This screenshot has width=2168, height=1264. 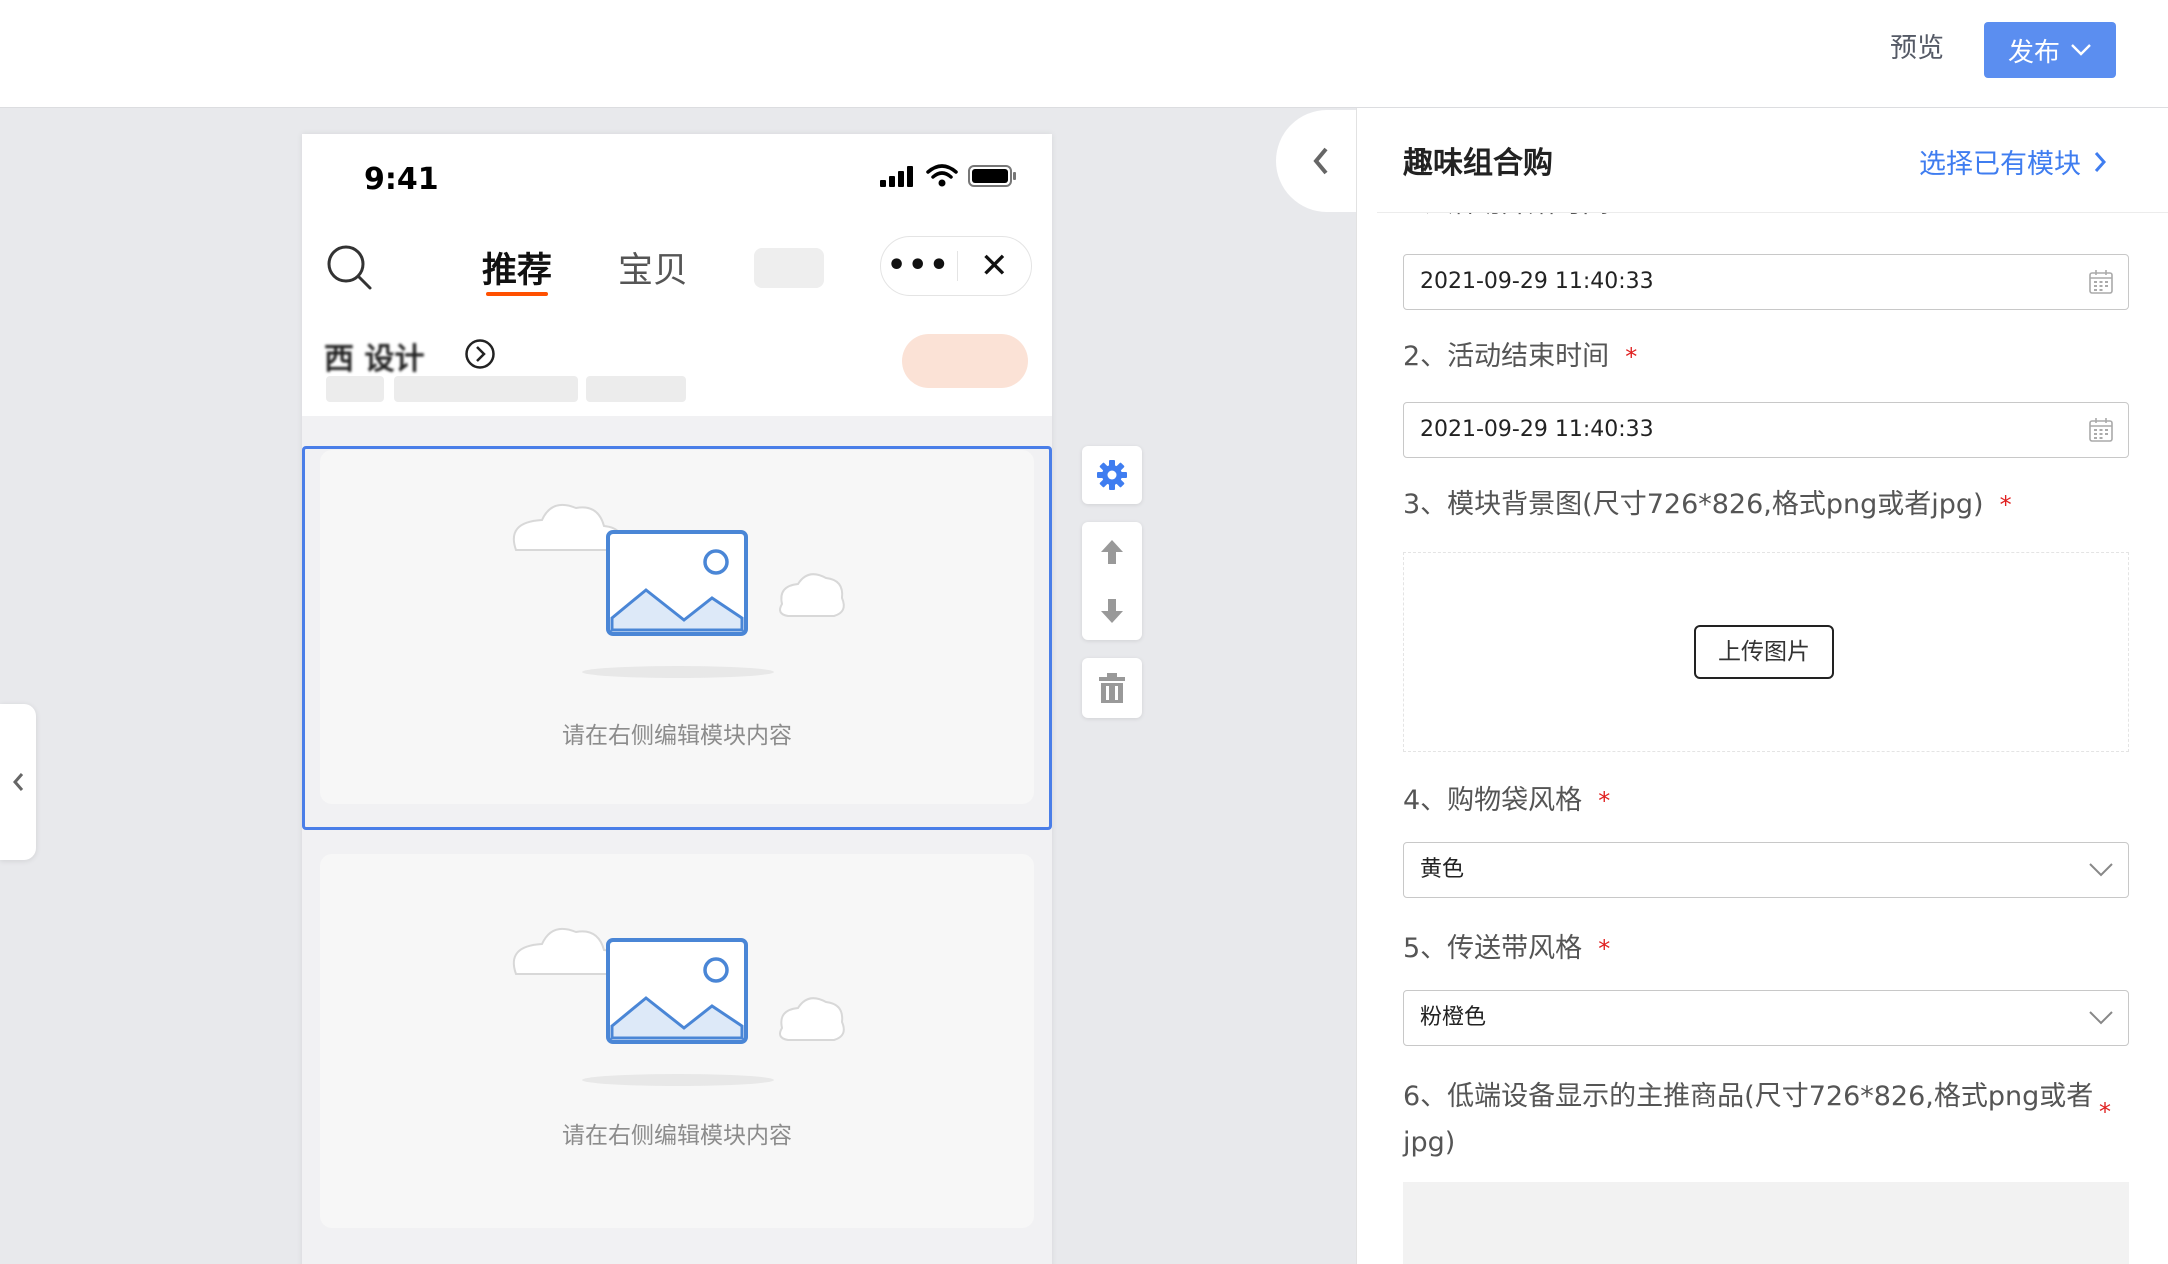 I want to click on arrow-down-icon, so click(x=1112, y=611).